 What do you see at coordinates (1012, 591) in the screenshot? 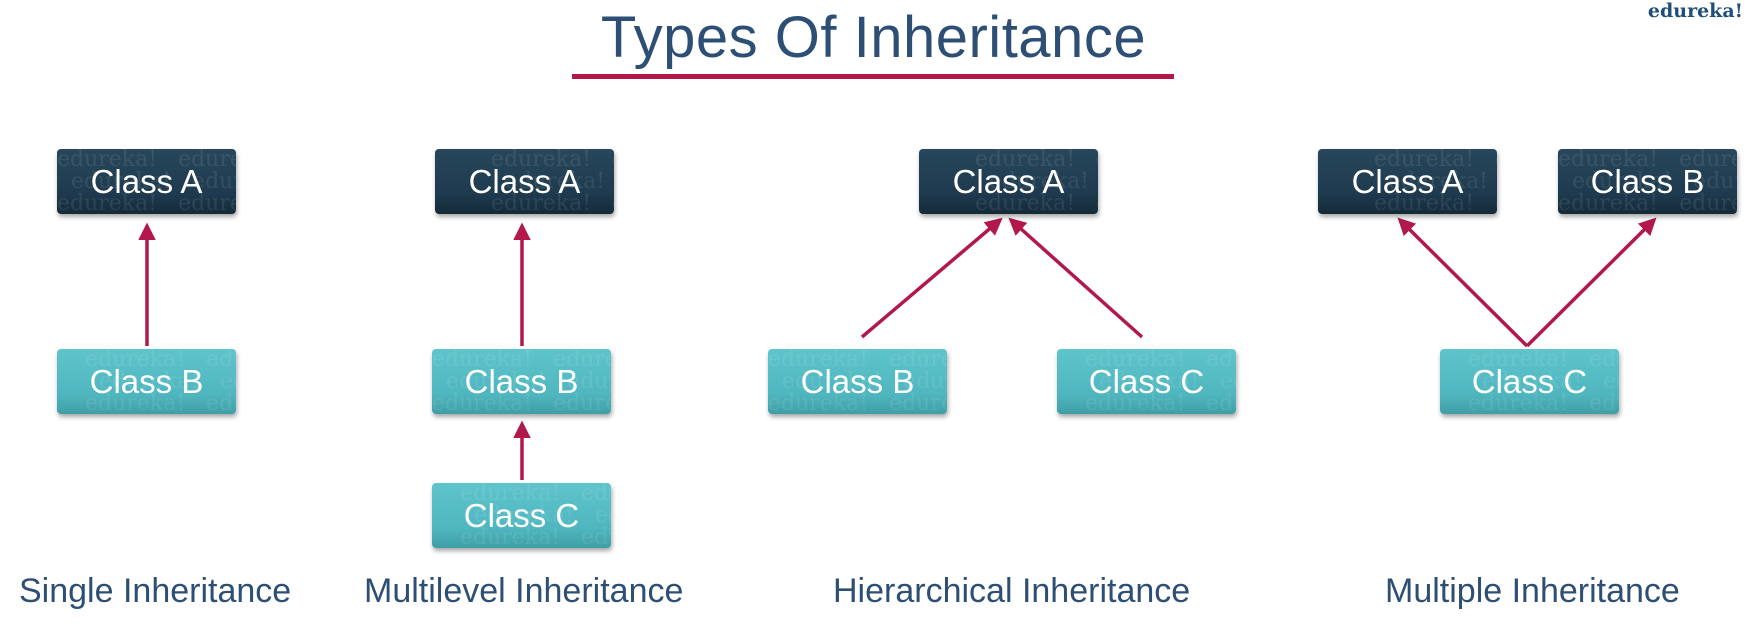
I see `caption-hierarchical: Hierarchical Inheritance` at bounding box center [1012, 591].